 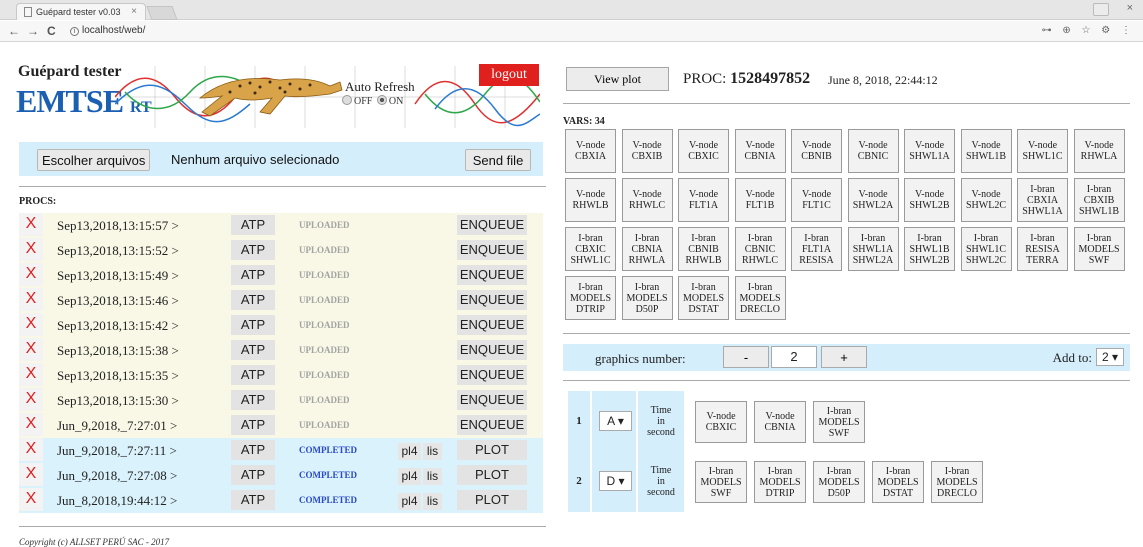 What do you see at coordinates (118, 401) in the screenshot?
I see `proc-date-link: Sep13,2018,13:15:30 >` at bounding box center [118, 401].